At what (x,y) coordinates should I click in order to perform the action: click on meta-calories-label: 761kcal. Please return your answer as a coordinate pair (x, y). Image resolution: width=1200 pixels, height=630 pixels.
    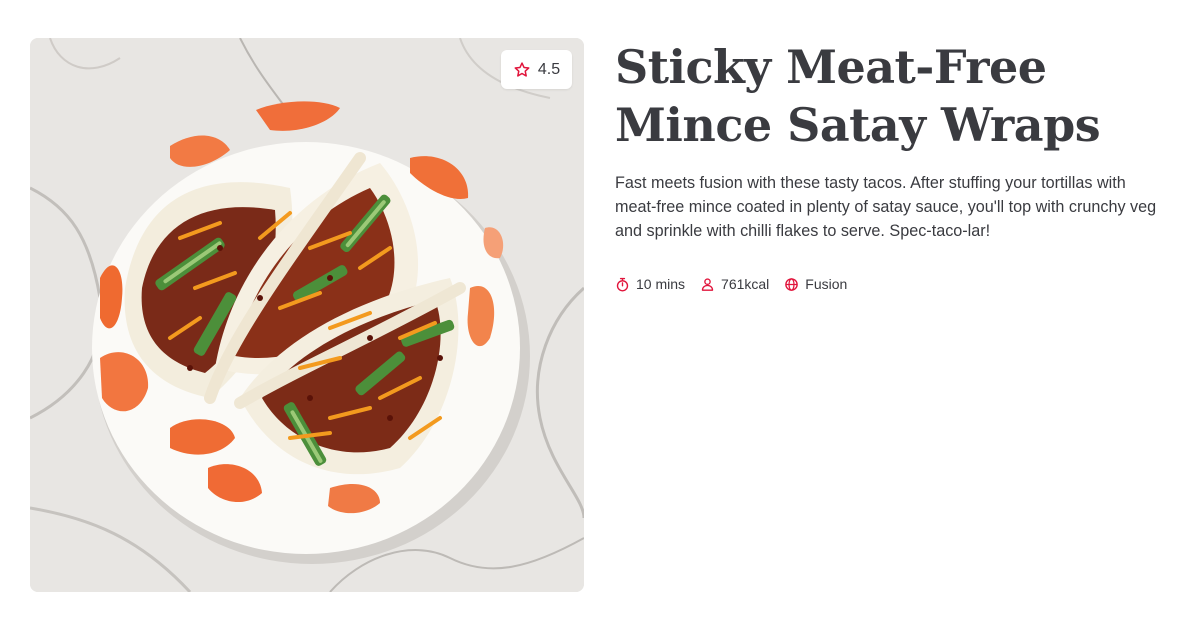
    Looking at the image, I should click on (745, 284).